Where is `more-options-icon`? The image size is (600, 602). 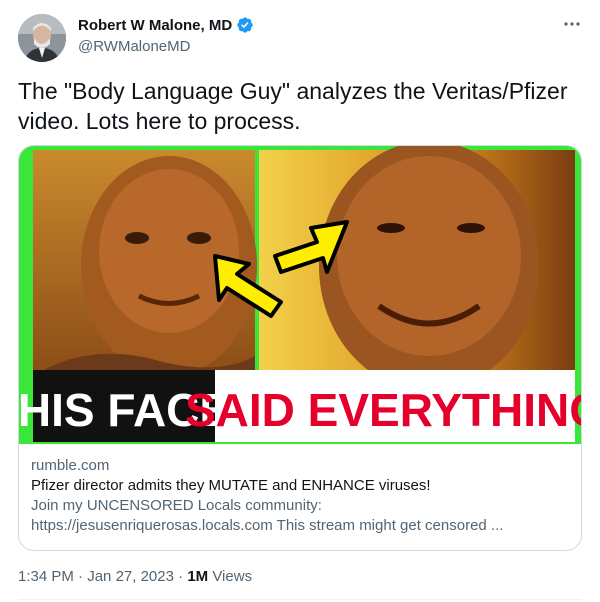
more-options-icon is located at coordinates (572, 24).